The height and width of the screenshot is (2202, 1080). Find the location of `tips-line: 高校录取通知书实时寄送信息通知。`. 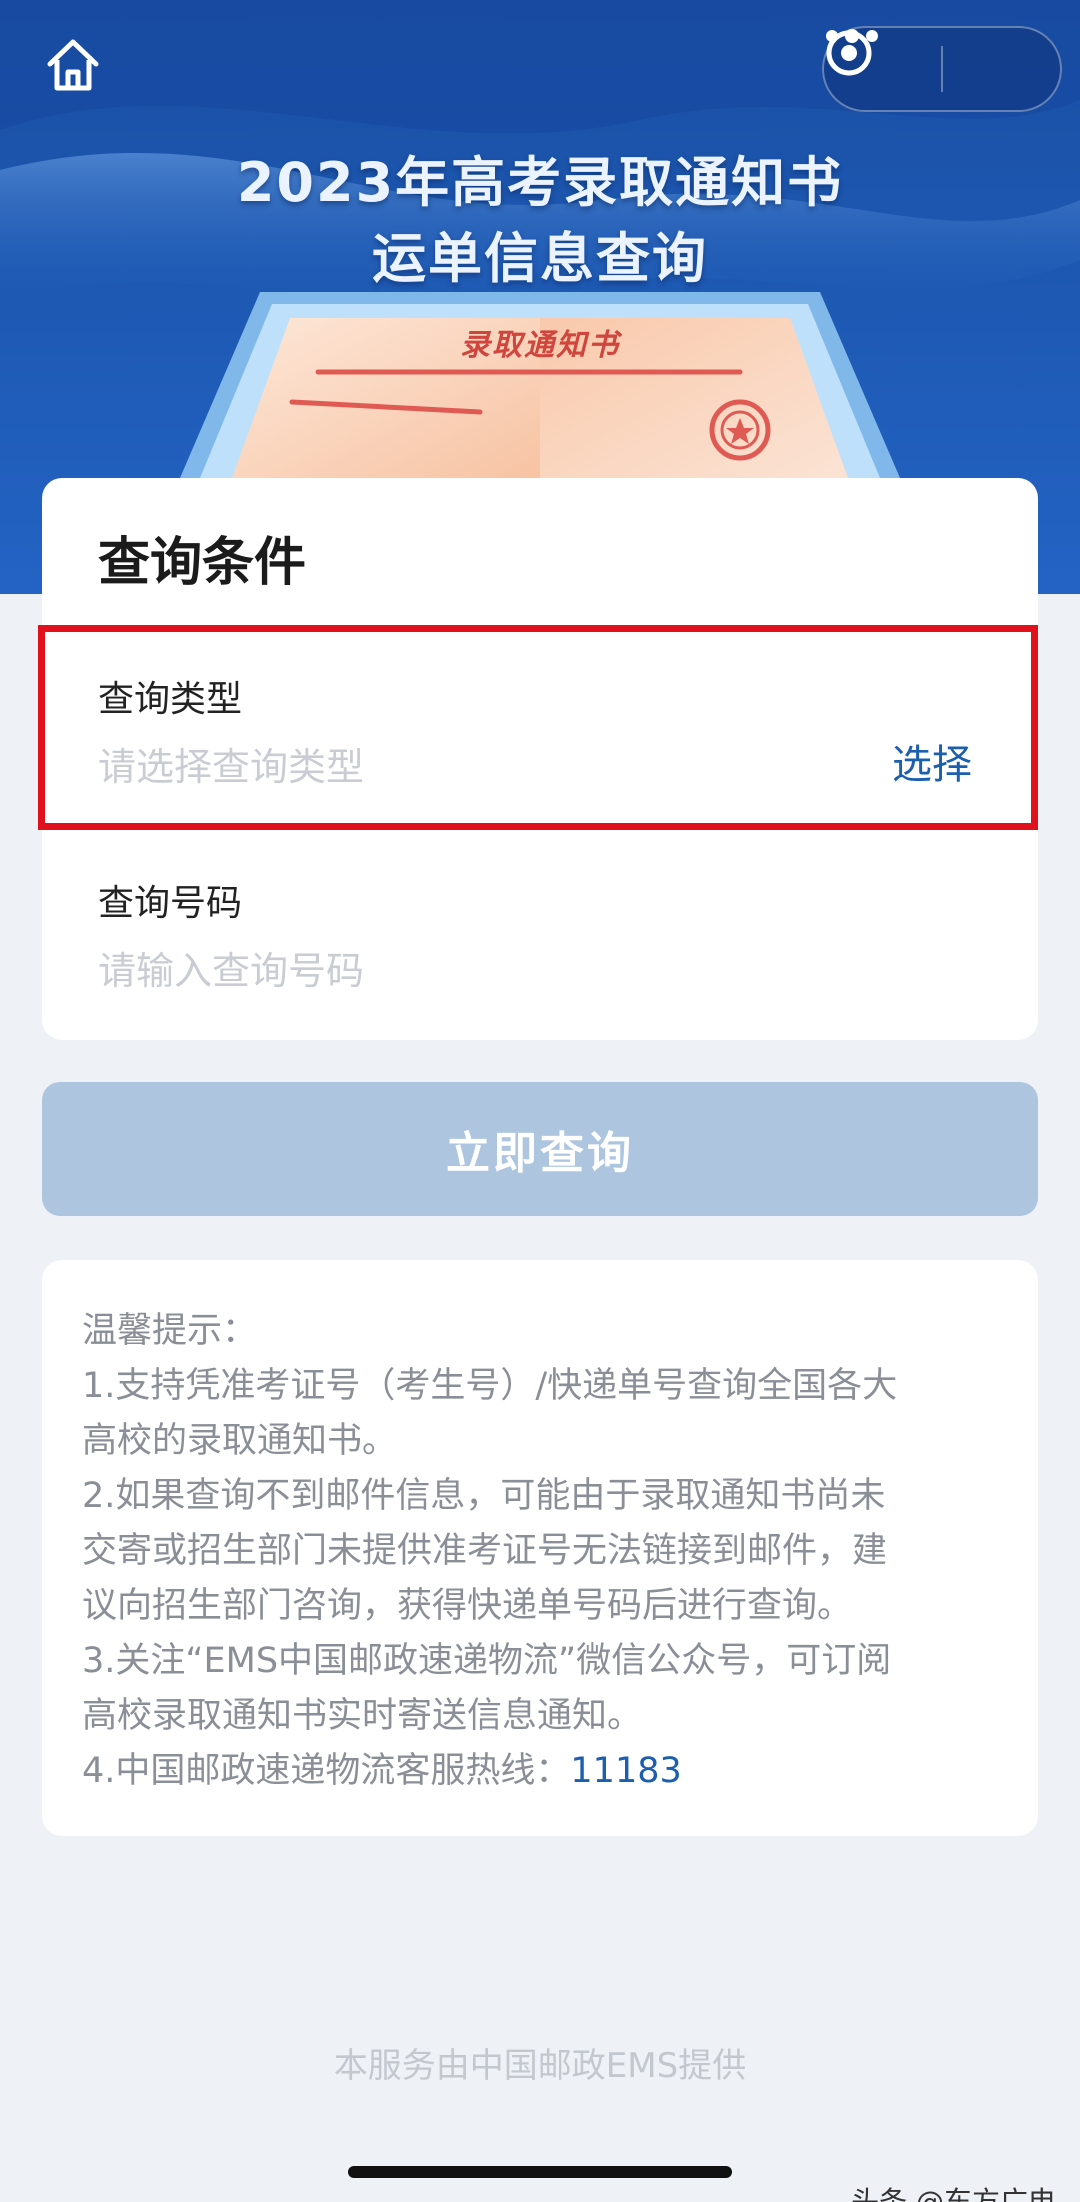

tips-line: 高校录取通知书实时寄送信息通知。 is located at coordinates (362, 1716).